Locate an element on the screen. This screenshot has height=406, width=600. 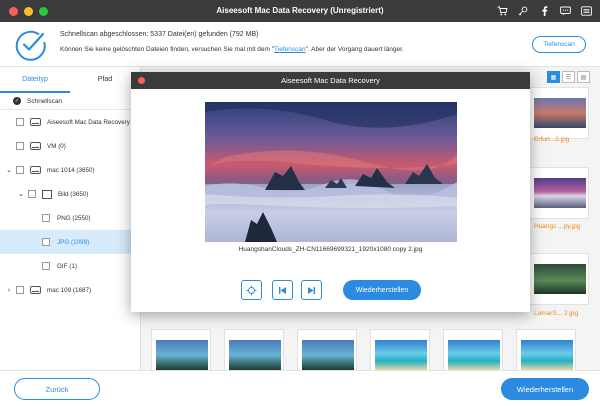
tree-item-jpg: JPG (1099) is located at coordinates (70, 242).